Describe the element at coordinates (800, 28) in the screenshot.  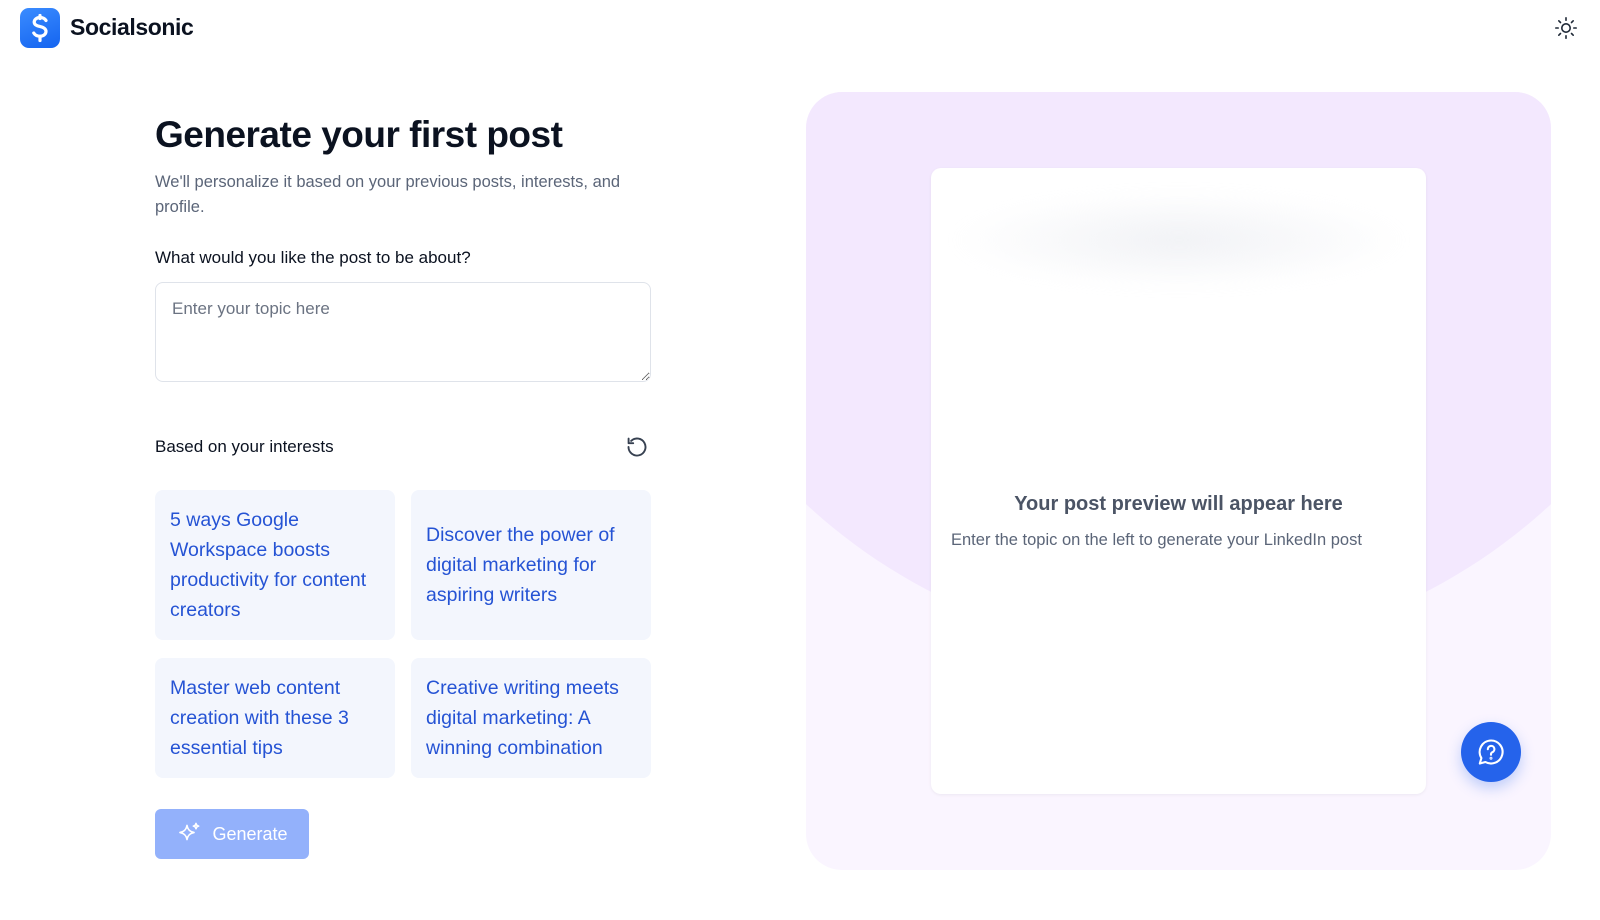
I see `top-bar: Socialsonic` at that location.